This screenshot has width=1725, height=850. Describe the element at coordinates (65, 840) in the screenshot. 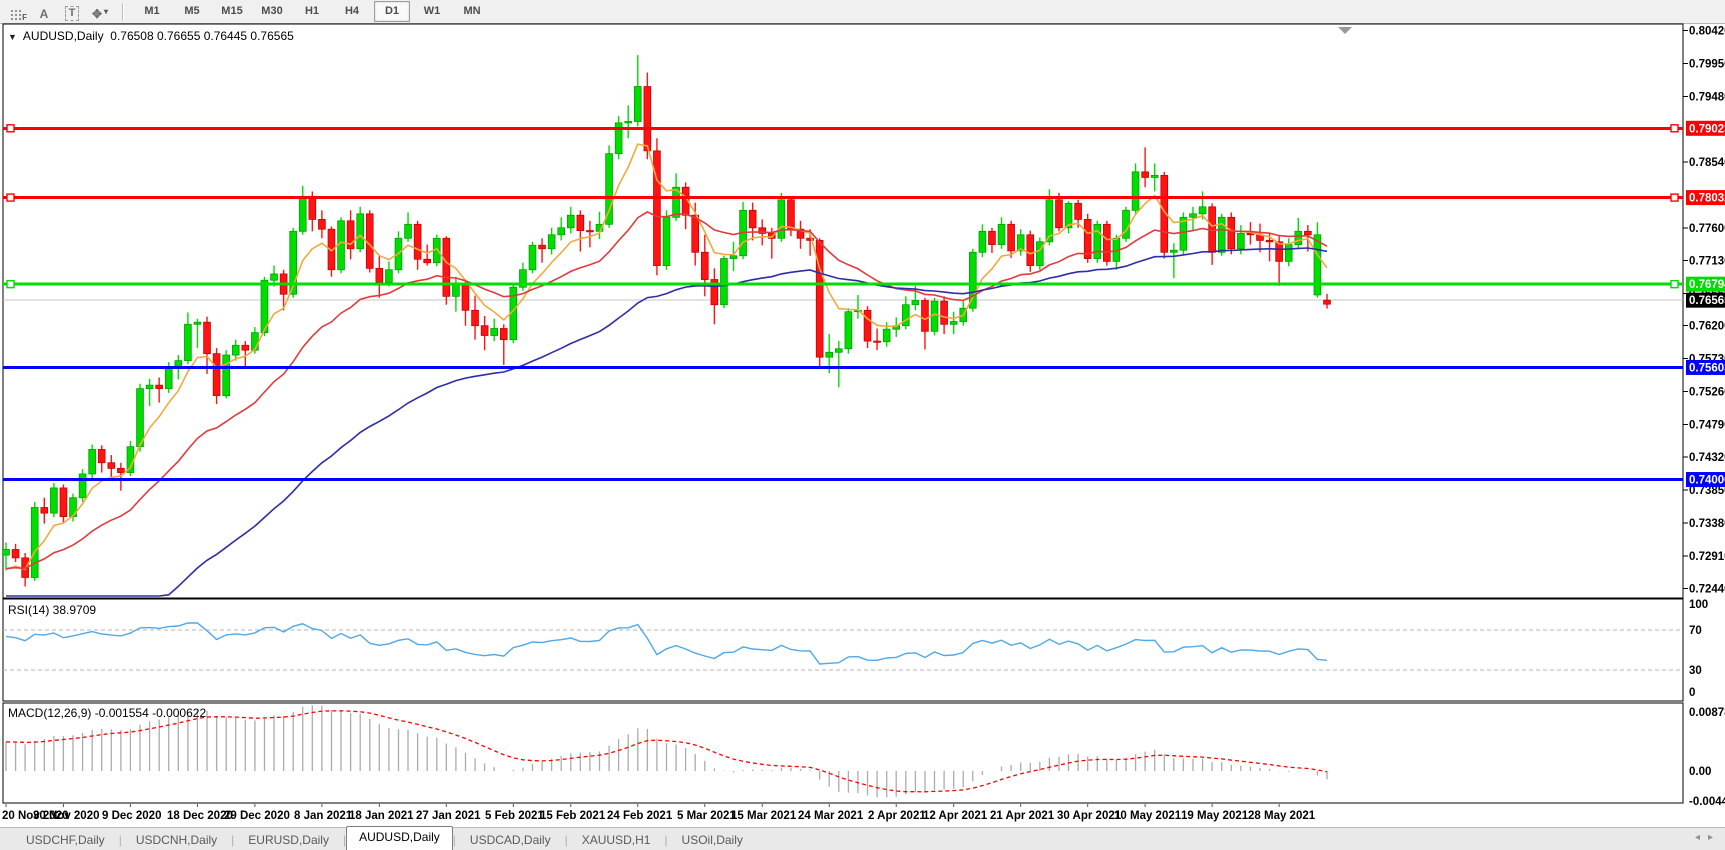

I see `tab-usdchf-daily: USDCHF,Daily` at that location.